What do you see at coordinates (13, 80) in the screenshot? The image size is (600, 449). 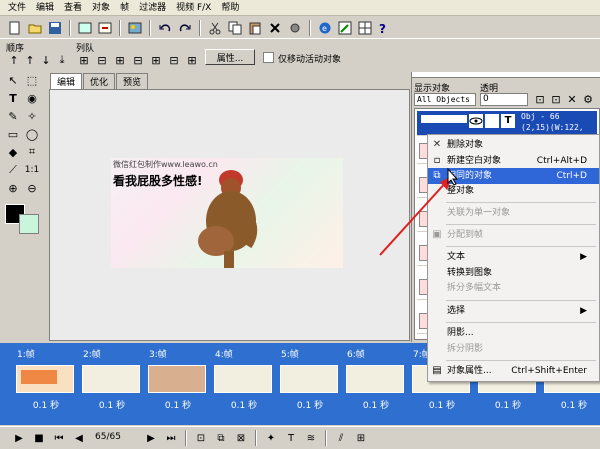 I see `pointer-icon: ↖` at bounding box center [13, 80].